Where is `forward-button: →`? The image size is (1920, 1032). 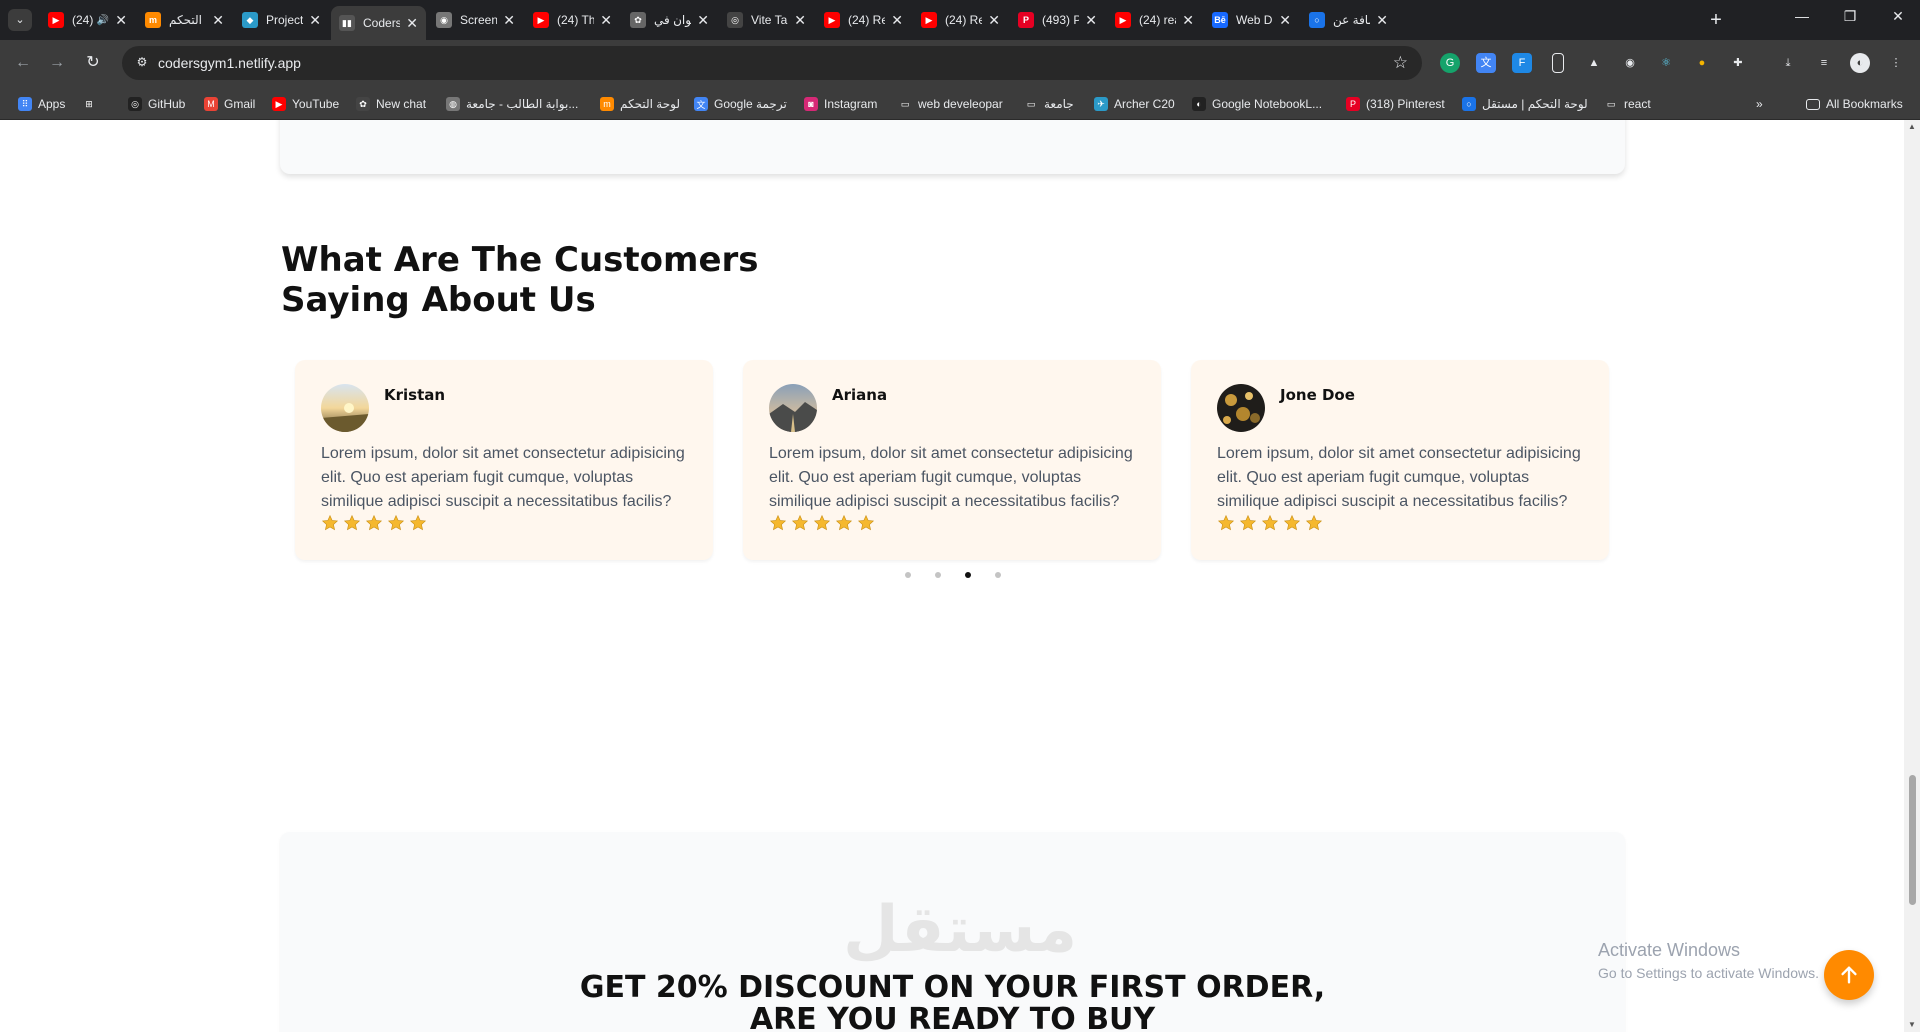
forward-button: → is located at coordinates (57, 63).